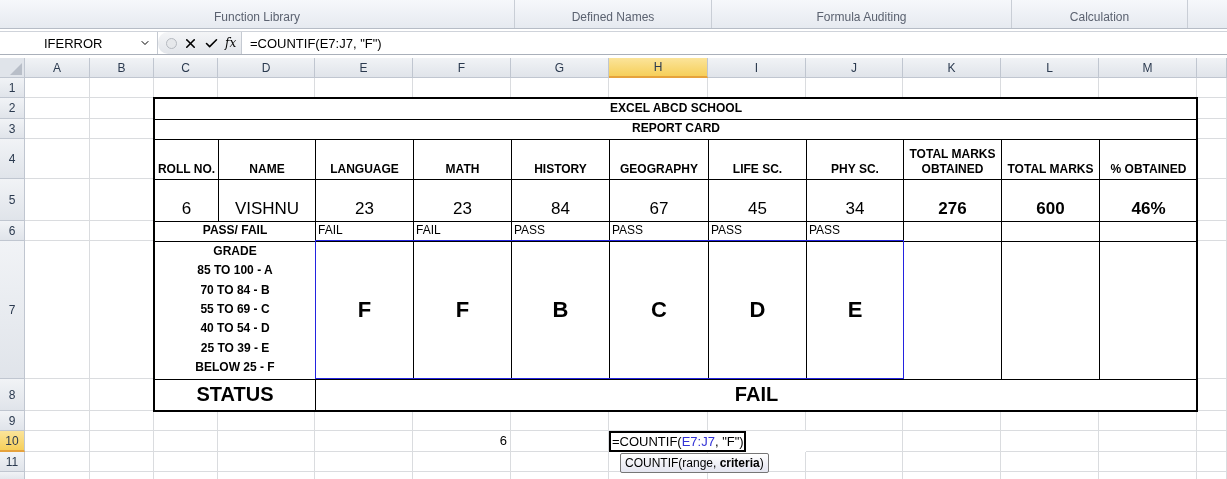 The height and width of the screenshot is (479, 1227). Describe the element at coordinates (12, 88) in the screenshot. I see `row-header: 1` at that location.